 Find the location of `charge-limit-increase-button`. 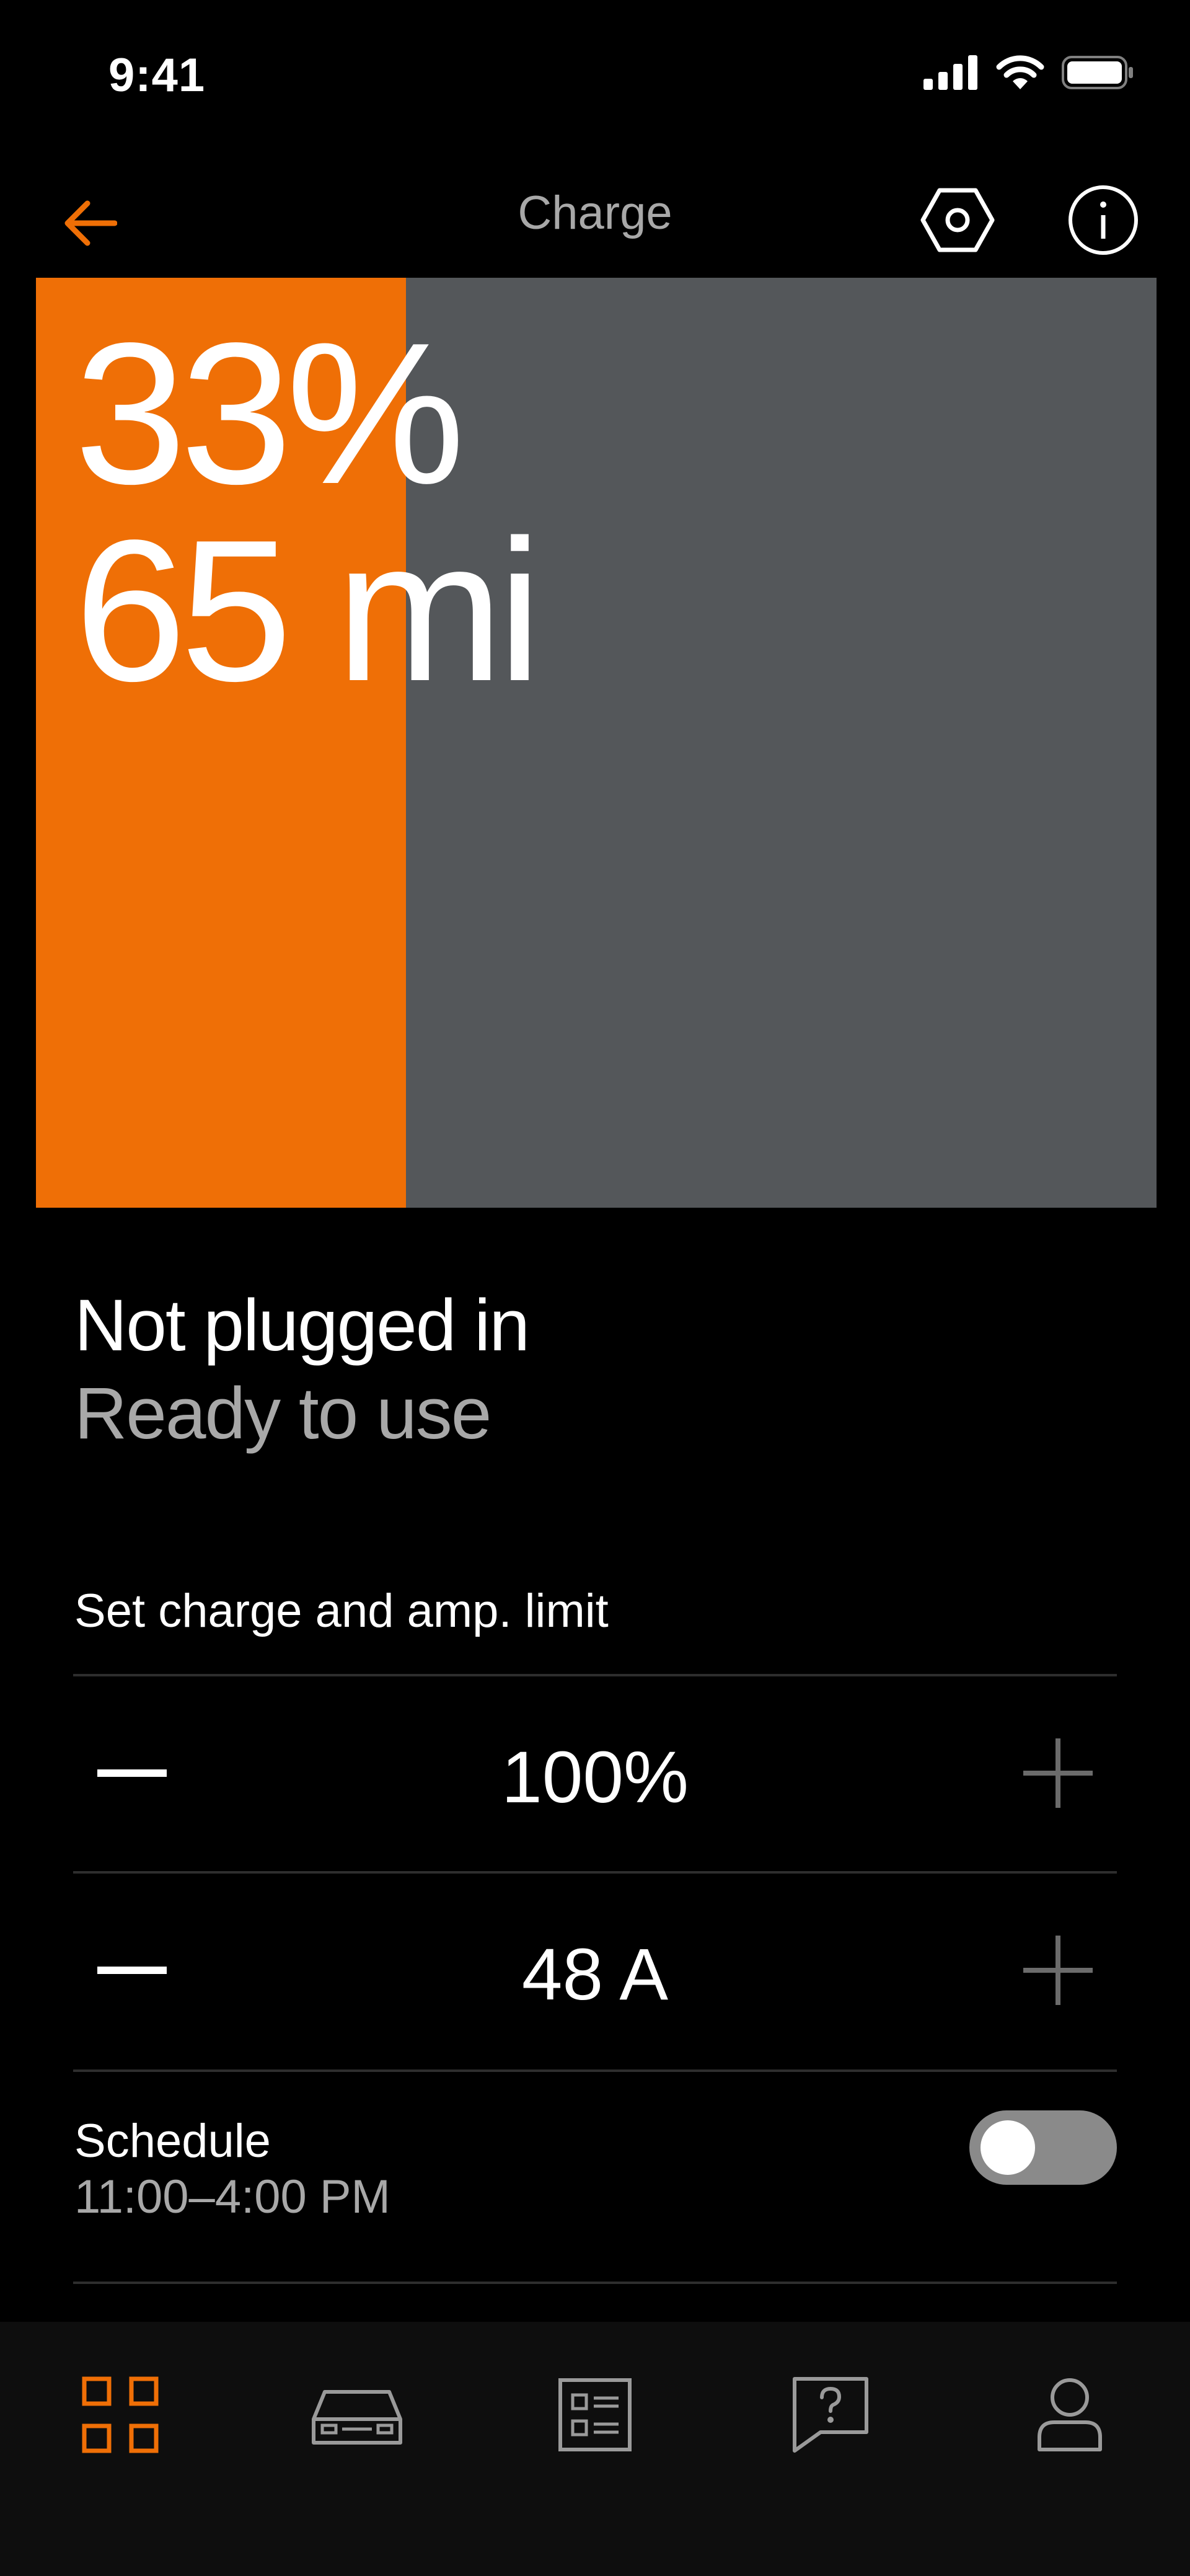

charge-limit-increase-button is located at coordinates (1058, 1773).